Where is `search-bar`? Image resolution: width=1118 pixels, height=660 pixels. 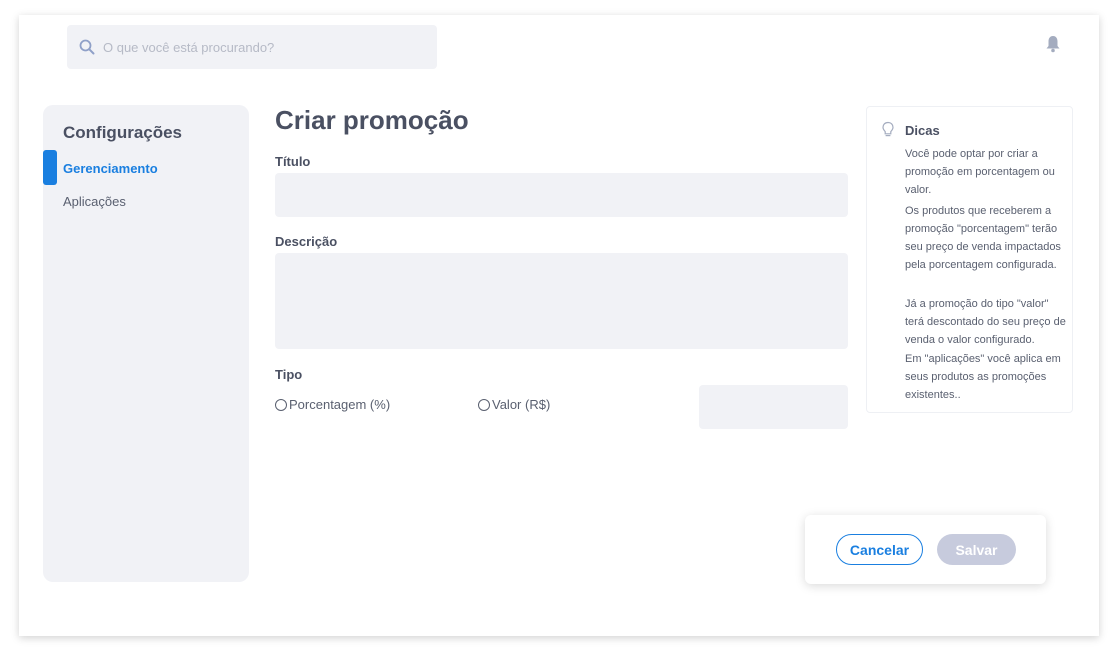
search-bar is located at coordinates (252, 47).